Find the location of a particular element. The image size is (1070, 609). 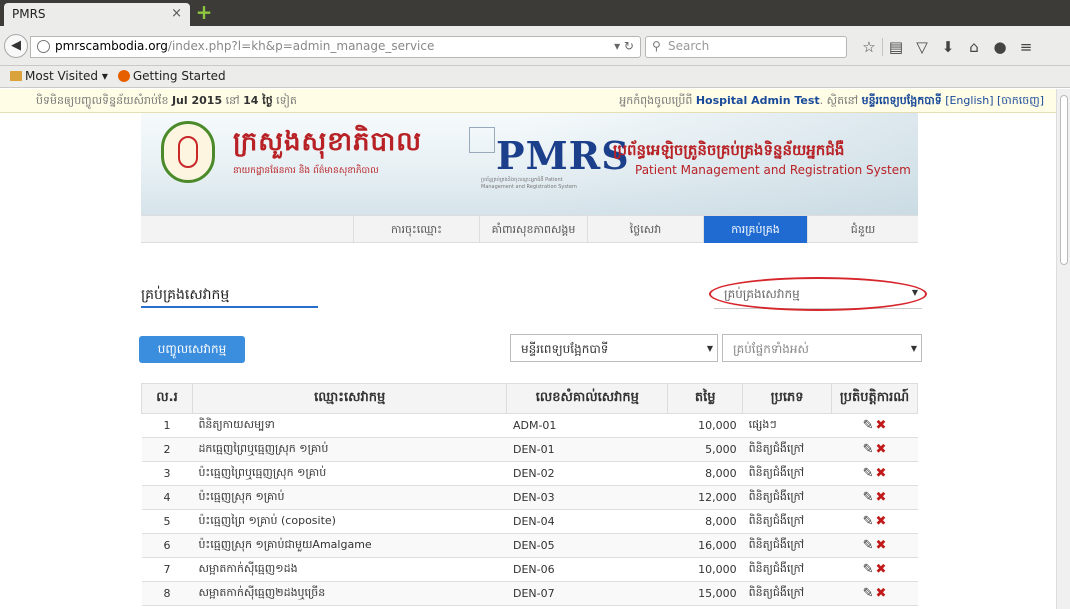

menu-registration: ការចុះឈ្មោះ is located at coordinates (416, 229).